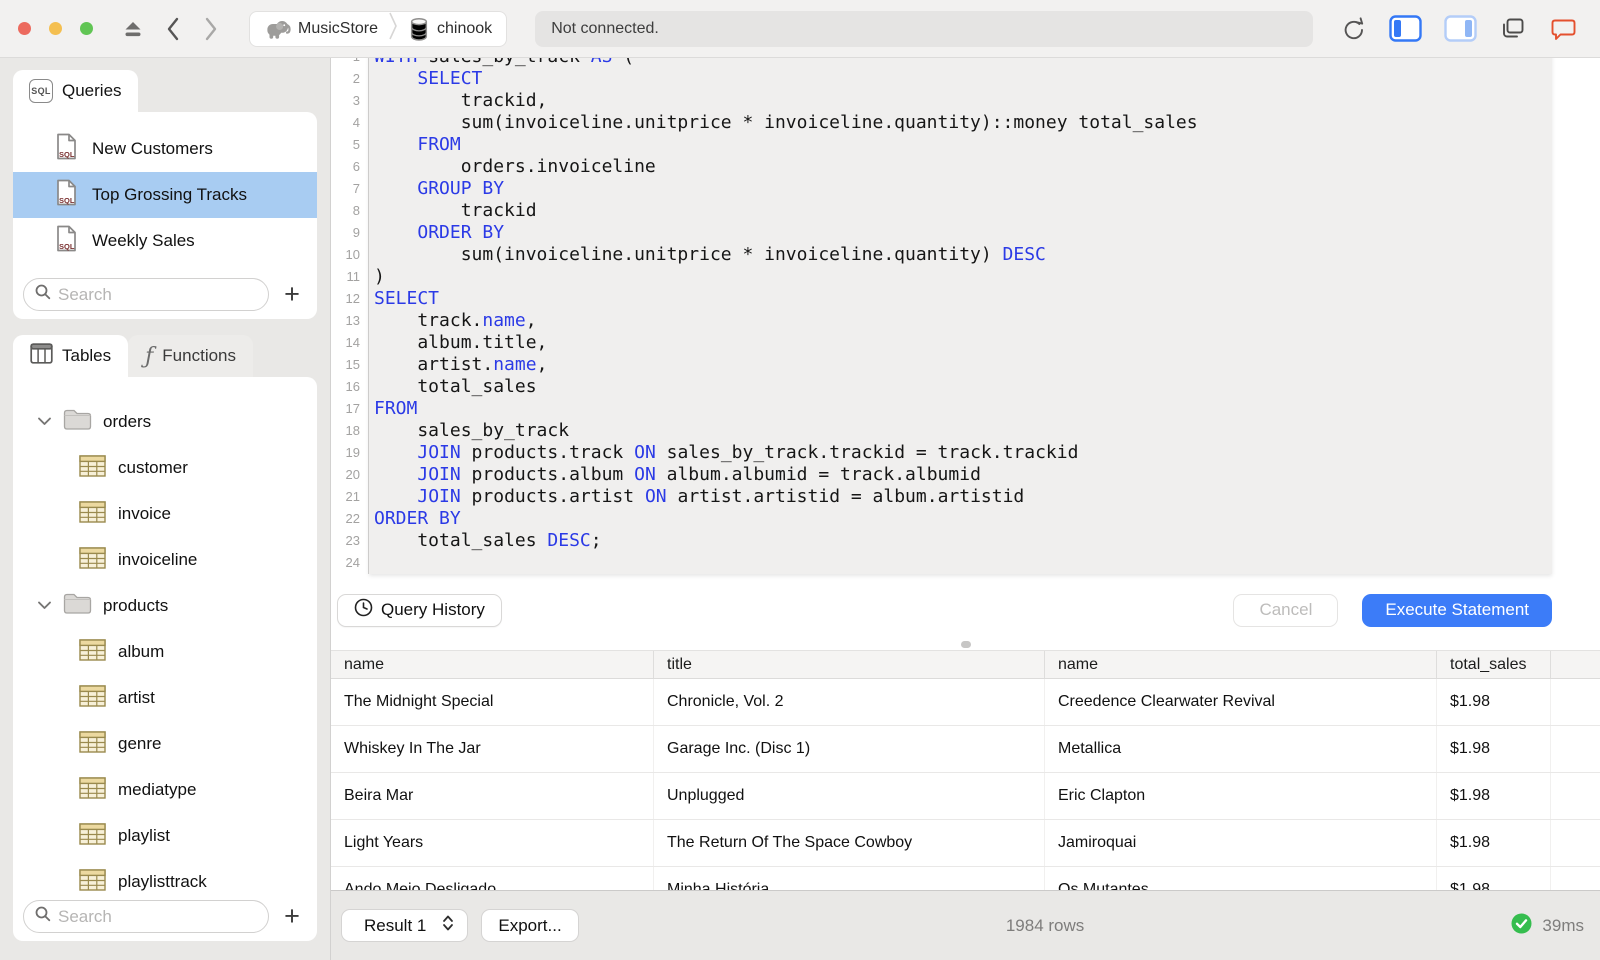 This screenshot has width=1600, height=960. I want to click on tab-functions: ƒ Functions, so click(190, 356).